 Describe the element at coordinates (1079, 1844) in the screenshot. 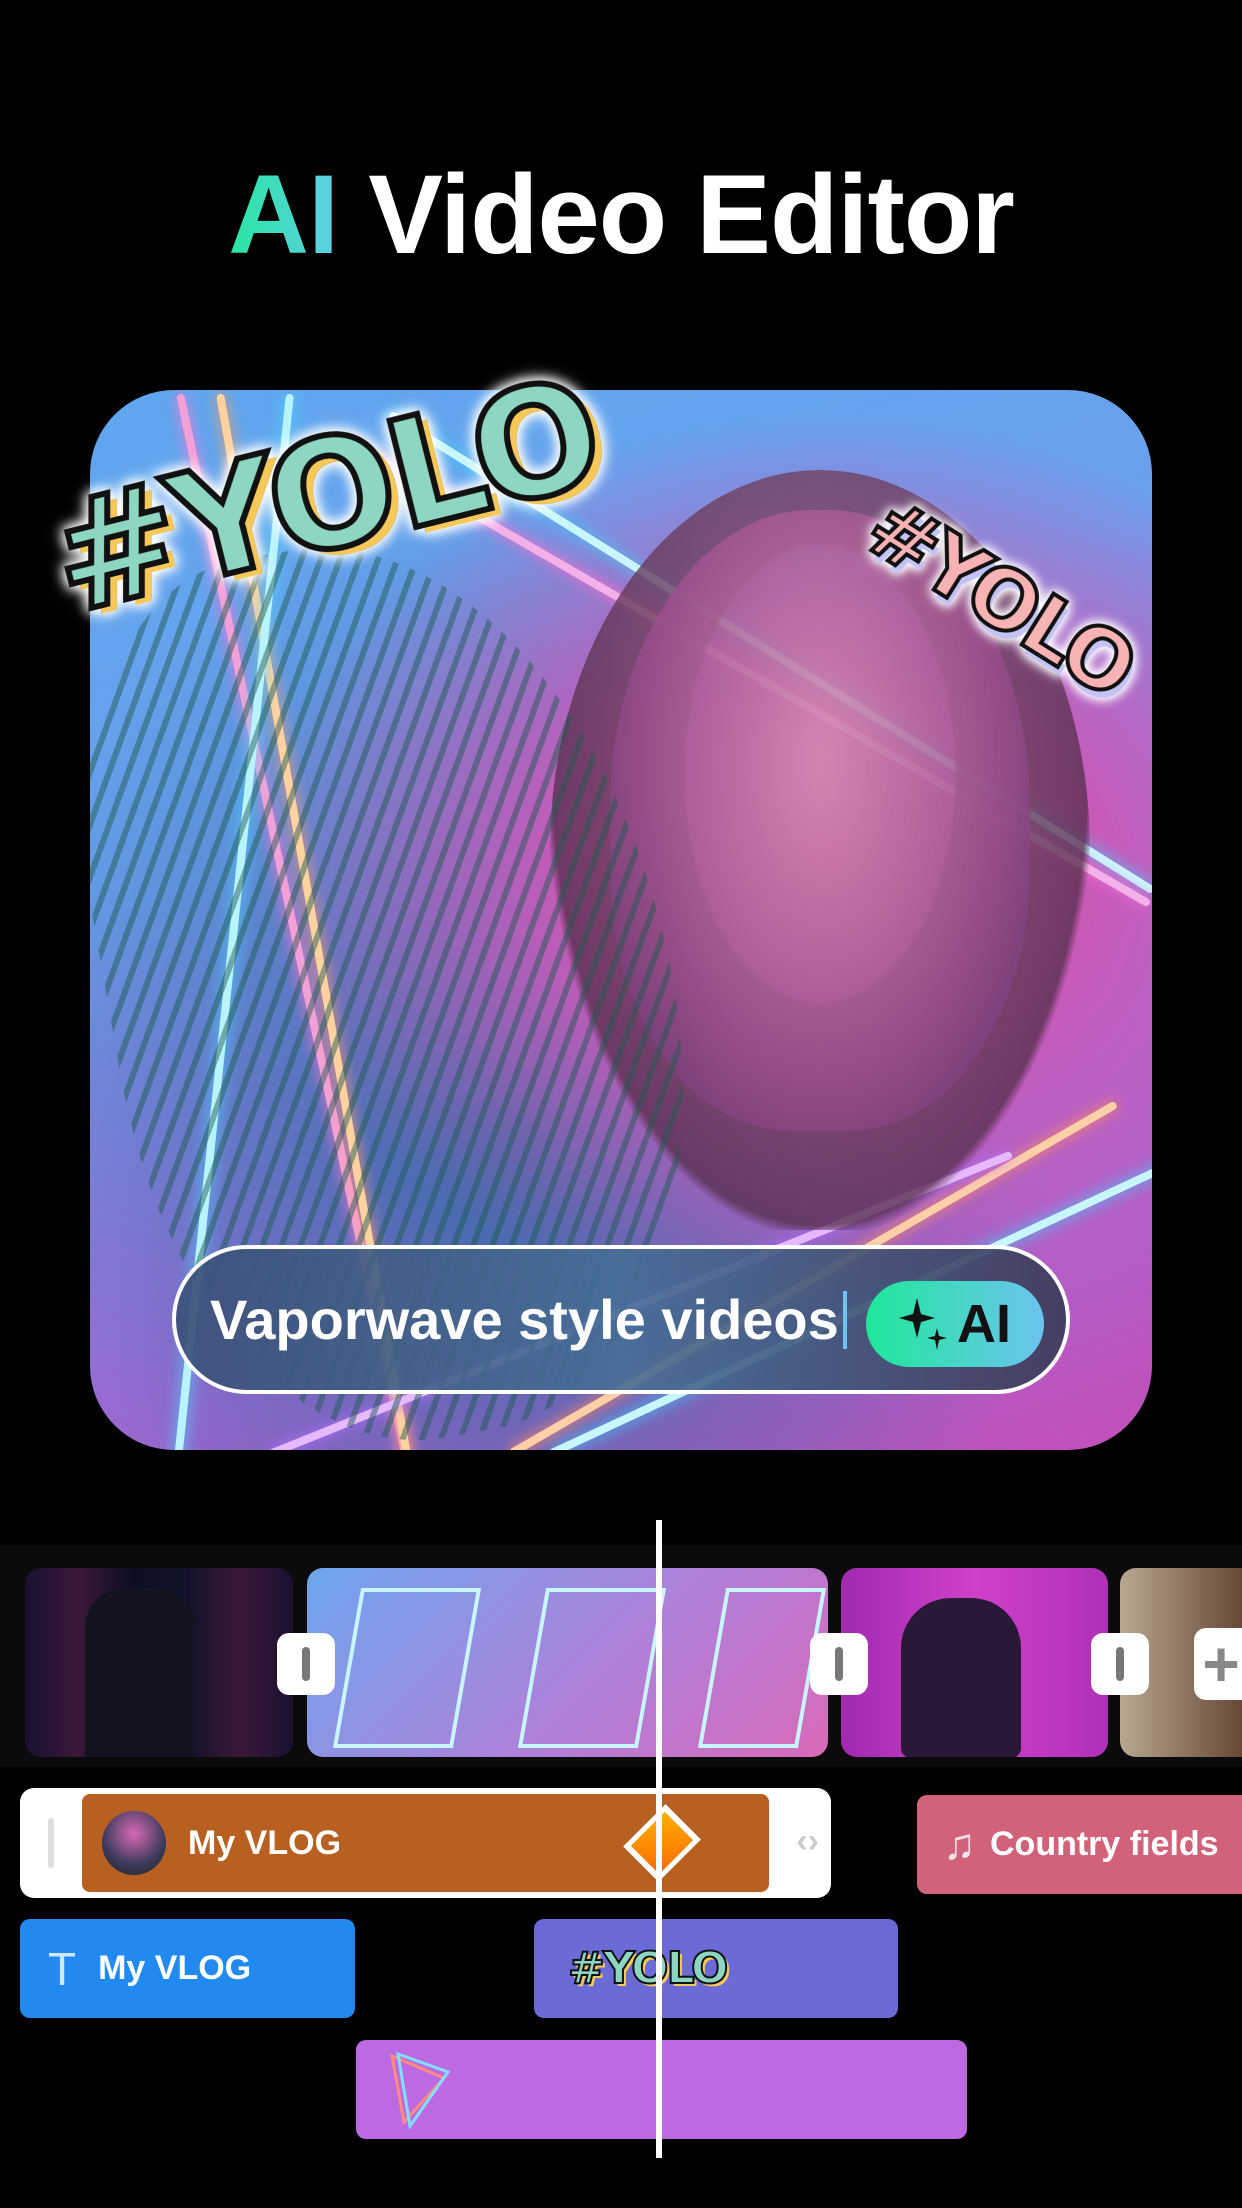

I see `music-clip: ♫ Country fields` at that location.